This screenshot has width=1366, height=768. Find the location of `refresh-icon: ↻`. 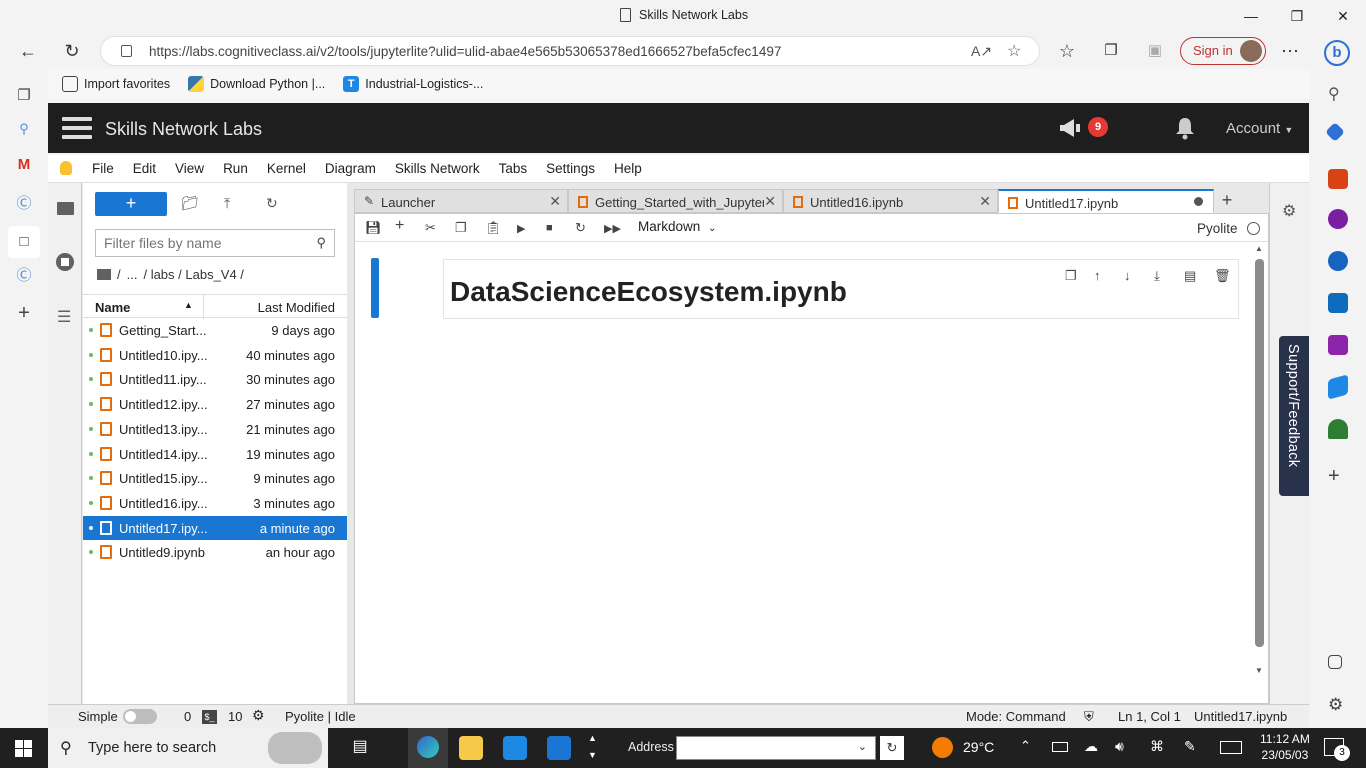

refresh-icon: ↻ is located at coordinates (272, 203).